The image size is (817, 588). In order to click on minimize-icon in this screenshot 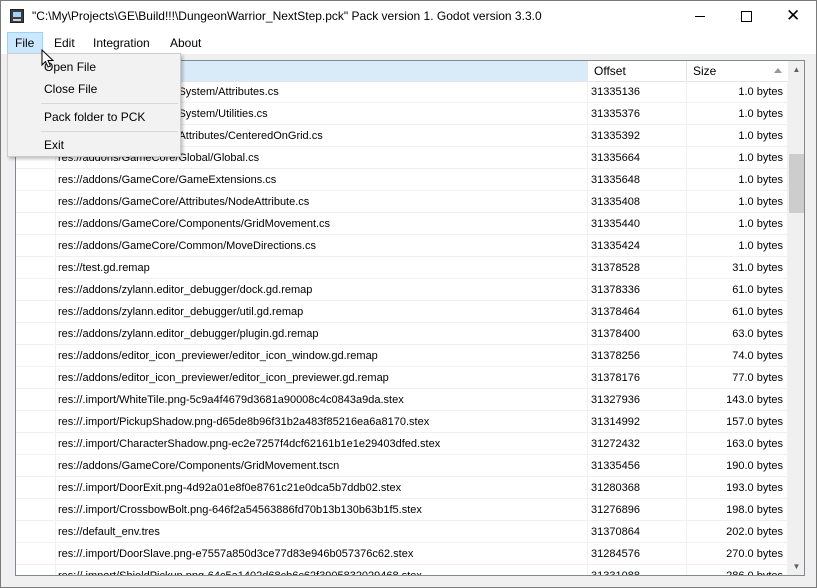, I will do `click(700, 16)`.